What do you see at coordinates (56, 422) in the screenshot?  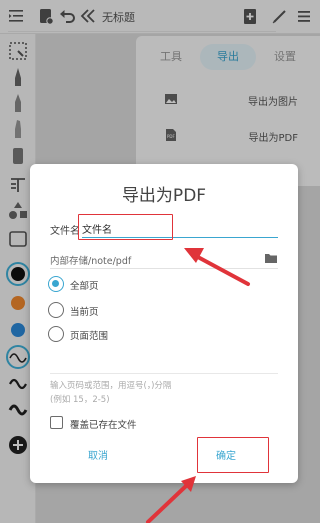 I see `overwrite-checkbox` at bounding box center [56, 422].